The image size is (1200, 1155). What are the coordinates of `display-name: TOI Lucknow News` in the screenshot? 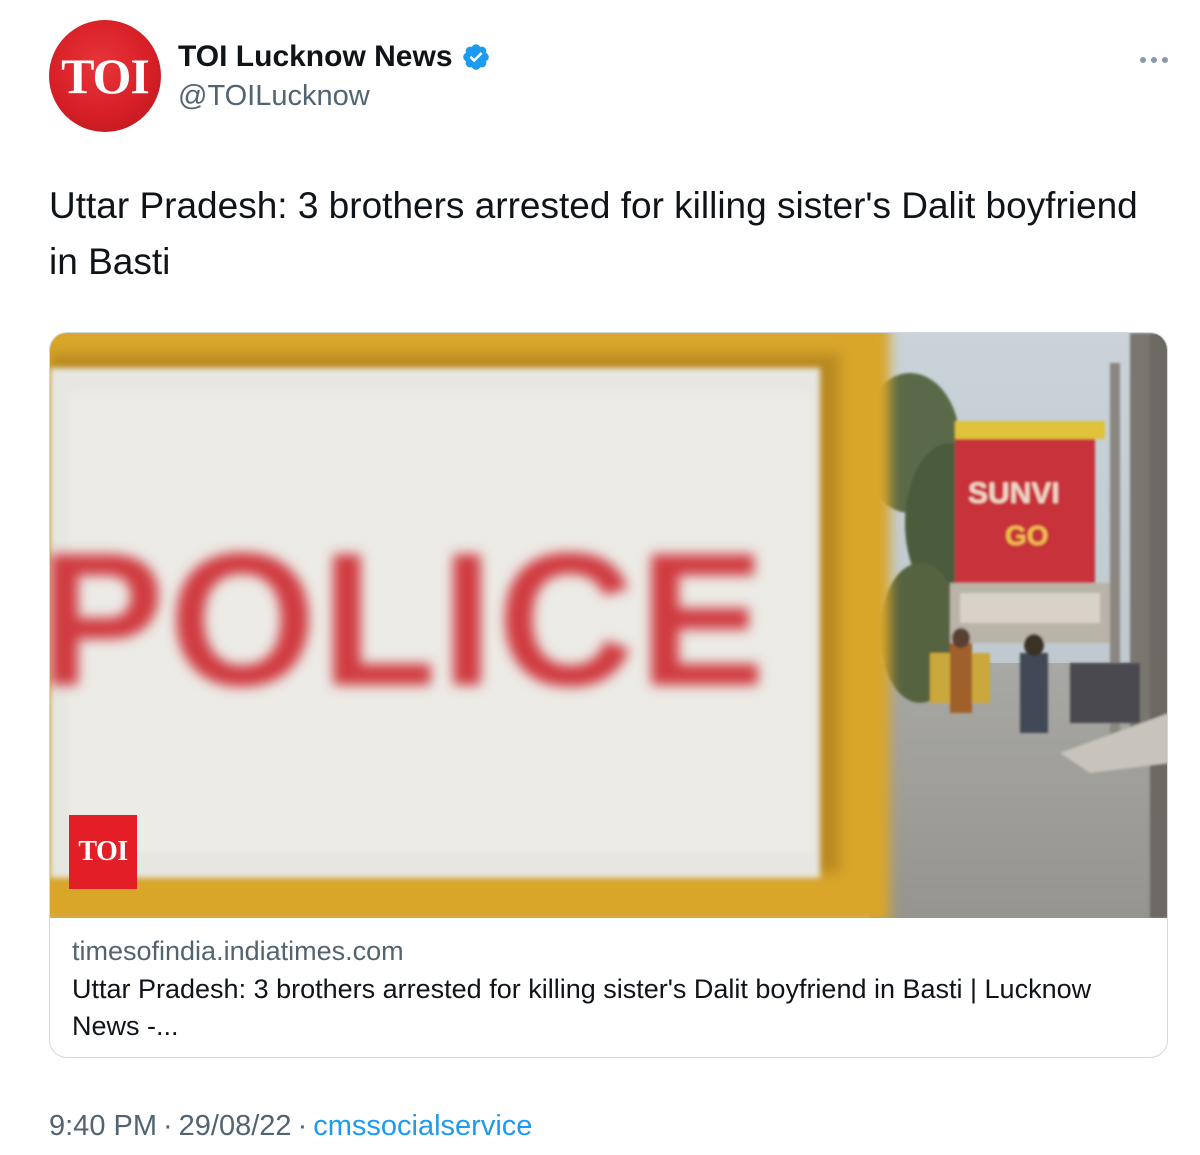 It's located at (315, 56).